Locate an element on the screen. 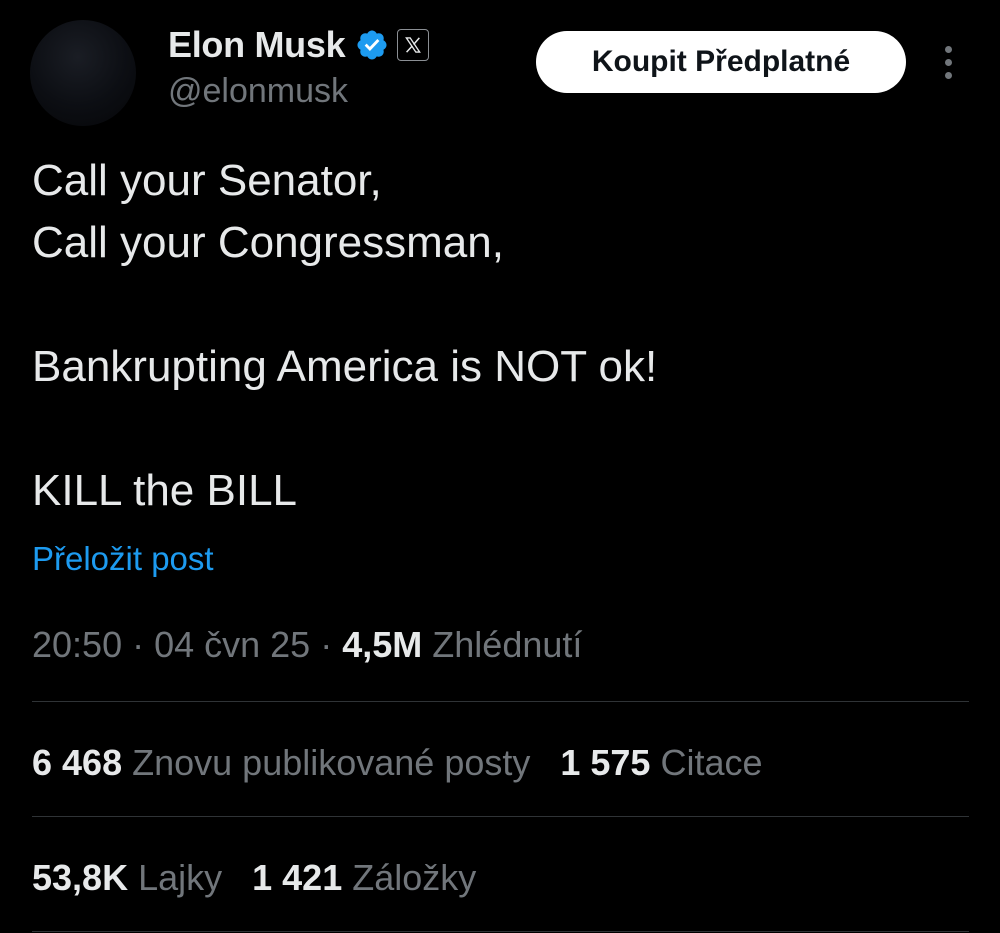 The width and height of the screenshot is (1000, 933). likes-stat: 53,8K Lajky is located at coordinates (127, 878).